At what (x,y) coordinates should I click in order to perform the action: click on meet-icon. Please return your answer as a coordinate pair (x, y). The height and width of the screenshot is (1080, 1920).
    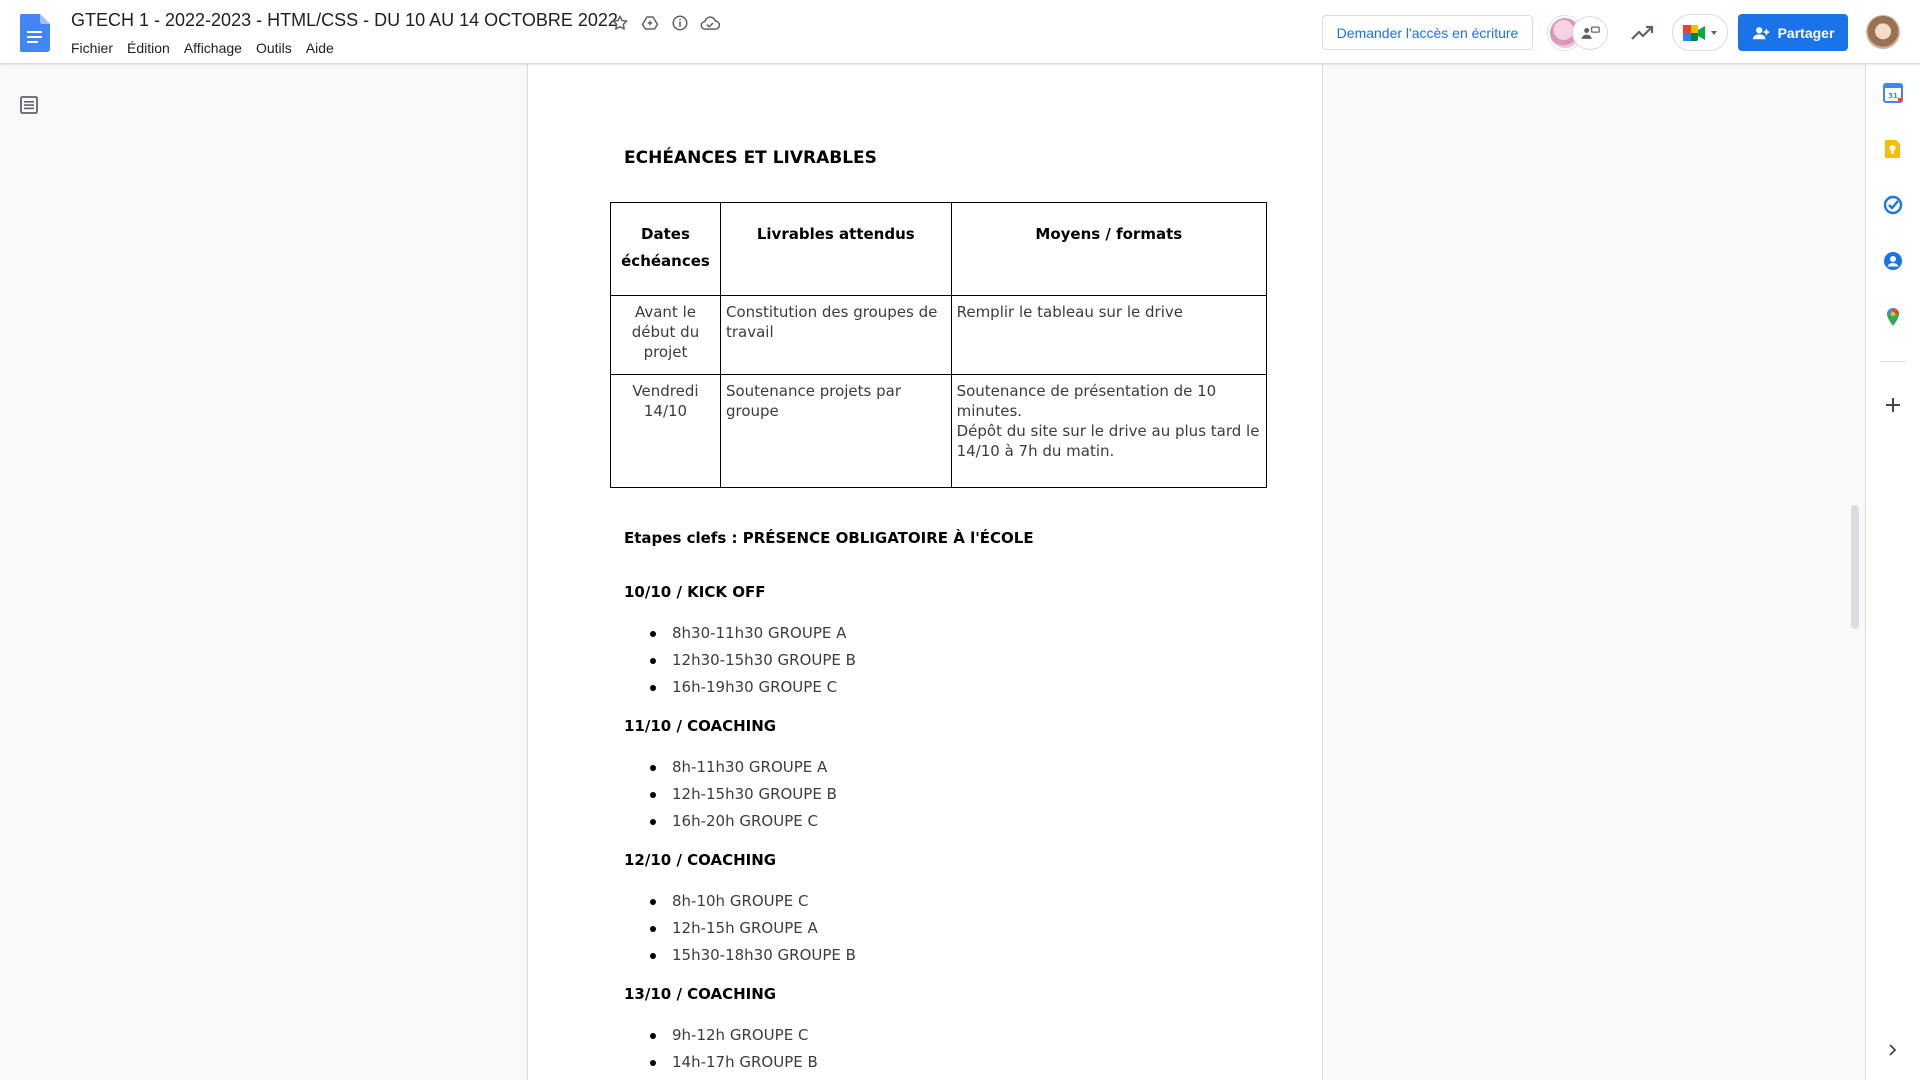
    Looking at the image, I should click on (1693, 32).